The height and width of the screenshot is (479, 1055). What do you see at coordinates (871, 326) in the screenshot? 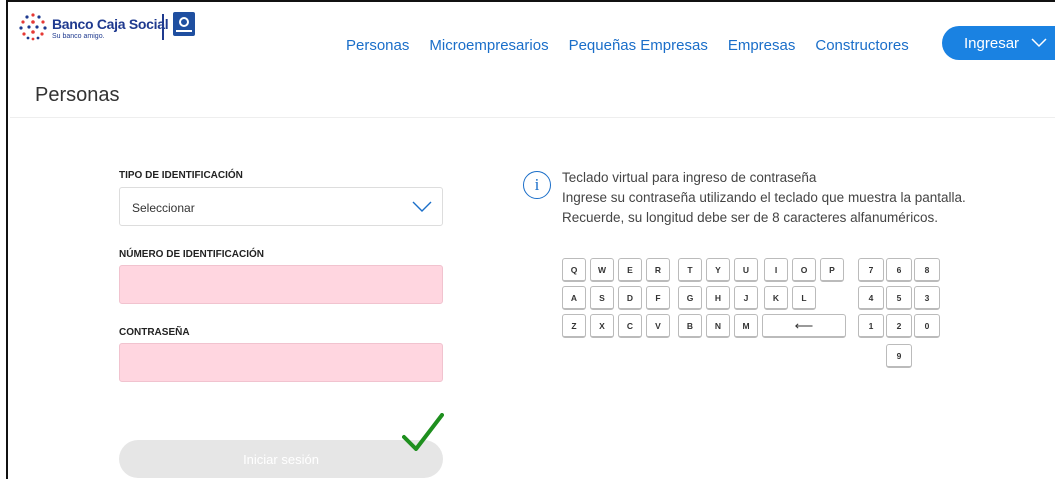
I see `key-1: 1` at bounding box center [871, 326].